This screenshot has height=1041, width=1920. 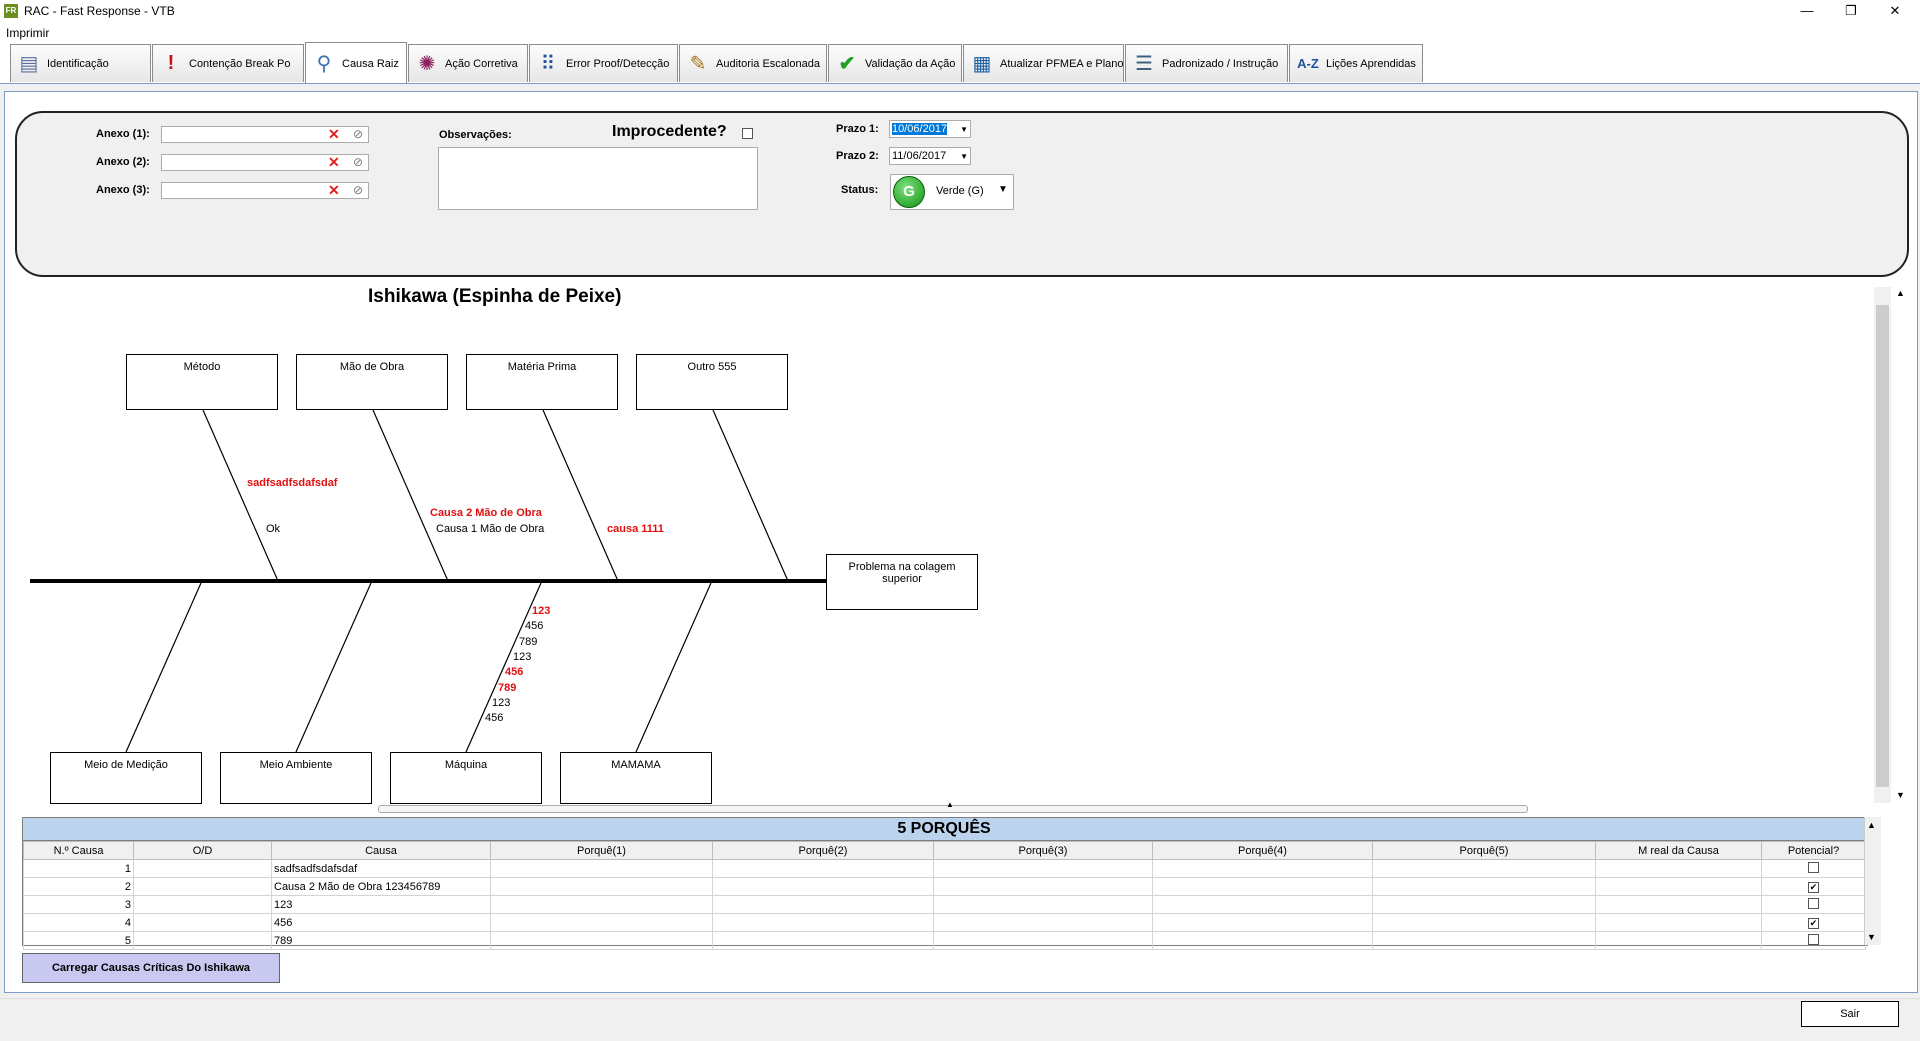 What do you see at coordinates (1872, 881) in the screenshot?
I see `grid-scrollbar` at bounding box center [1872, 881].